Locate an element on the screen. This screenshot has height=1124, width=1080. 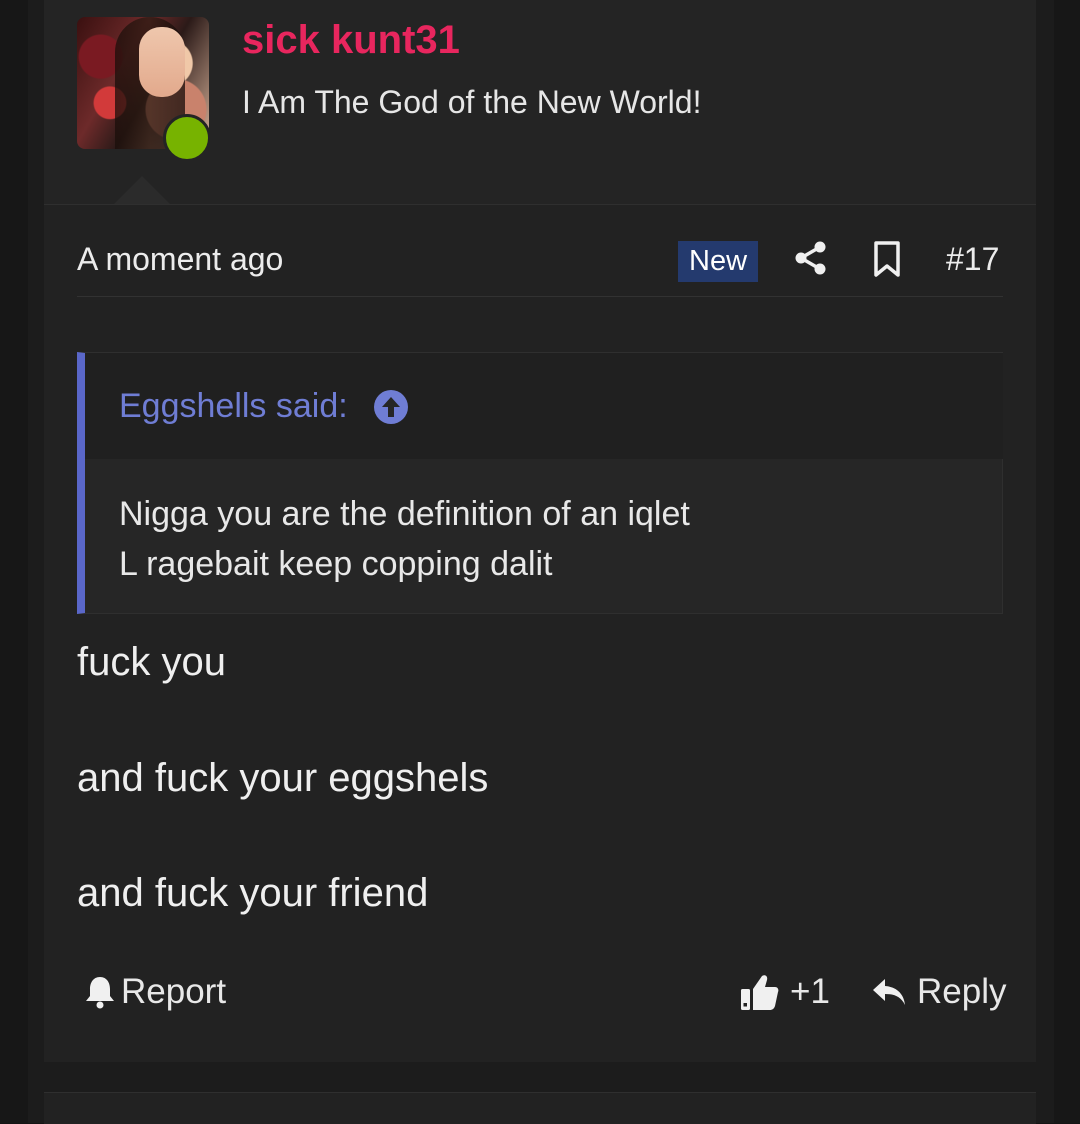
left-gutter is located at coordinates (14, 561).